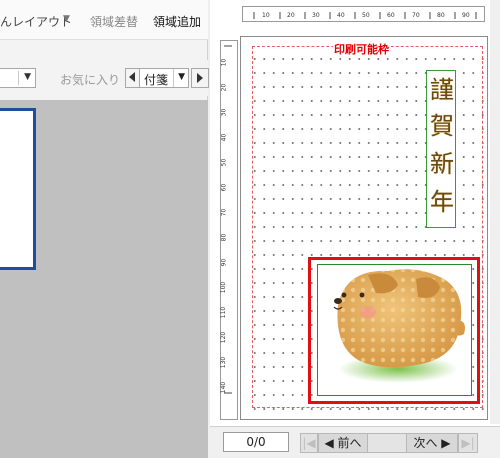 The image size is (500, 458). Describe the element at coordinates (343, 443) in the screenshot. I see `prev-page-button: ◀ 前へ` at that location.